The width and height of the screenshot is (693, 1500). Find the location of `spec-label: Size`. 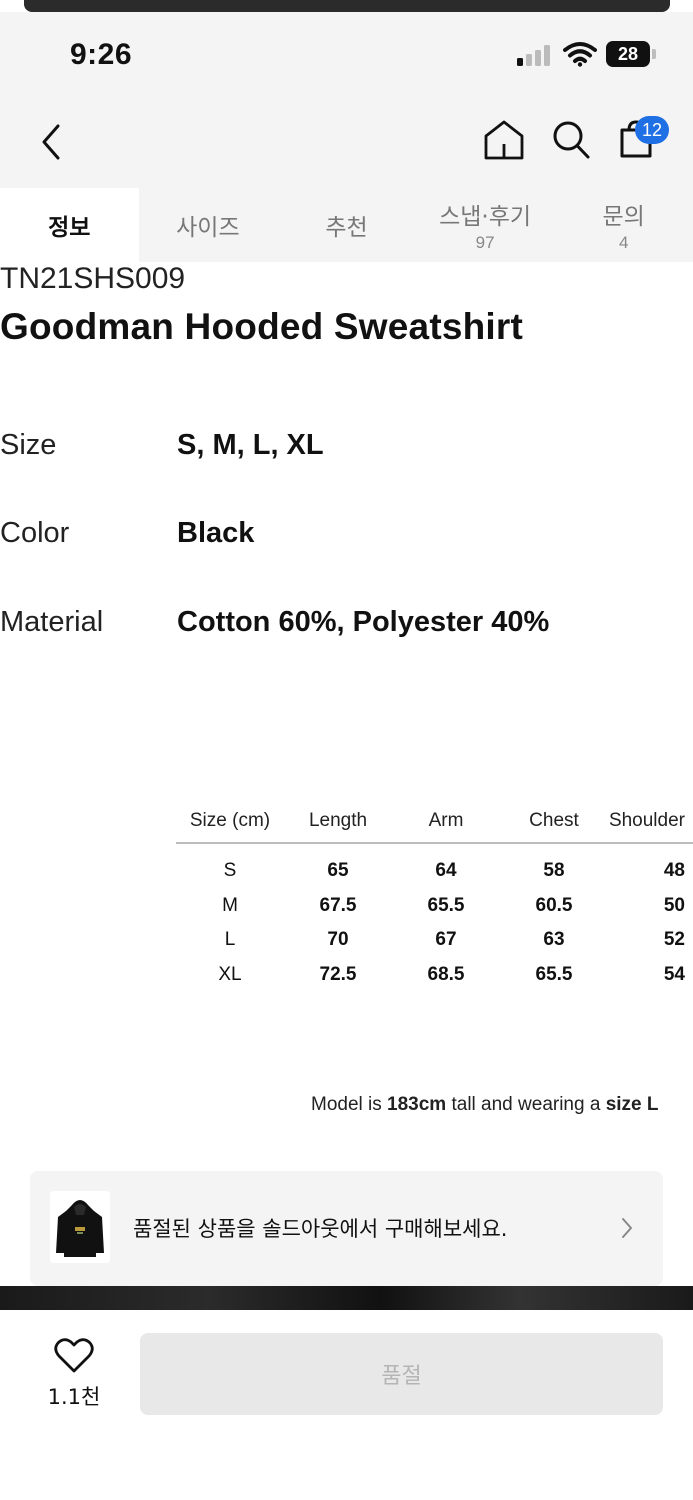

spec-label: Size is located at coordinates (28, 445).